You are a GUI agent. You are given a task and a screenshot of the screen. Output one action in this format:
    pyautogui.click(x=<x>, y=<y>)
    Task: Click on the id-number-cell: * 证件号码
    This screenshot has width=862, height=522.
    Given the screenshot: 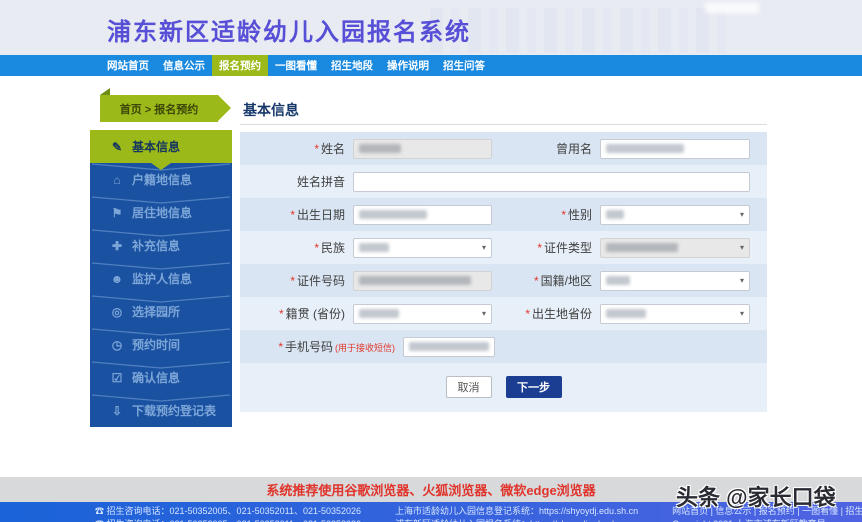 What is the action you would take?
    pyautogui.click(x=368, y=280)
    